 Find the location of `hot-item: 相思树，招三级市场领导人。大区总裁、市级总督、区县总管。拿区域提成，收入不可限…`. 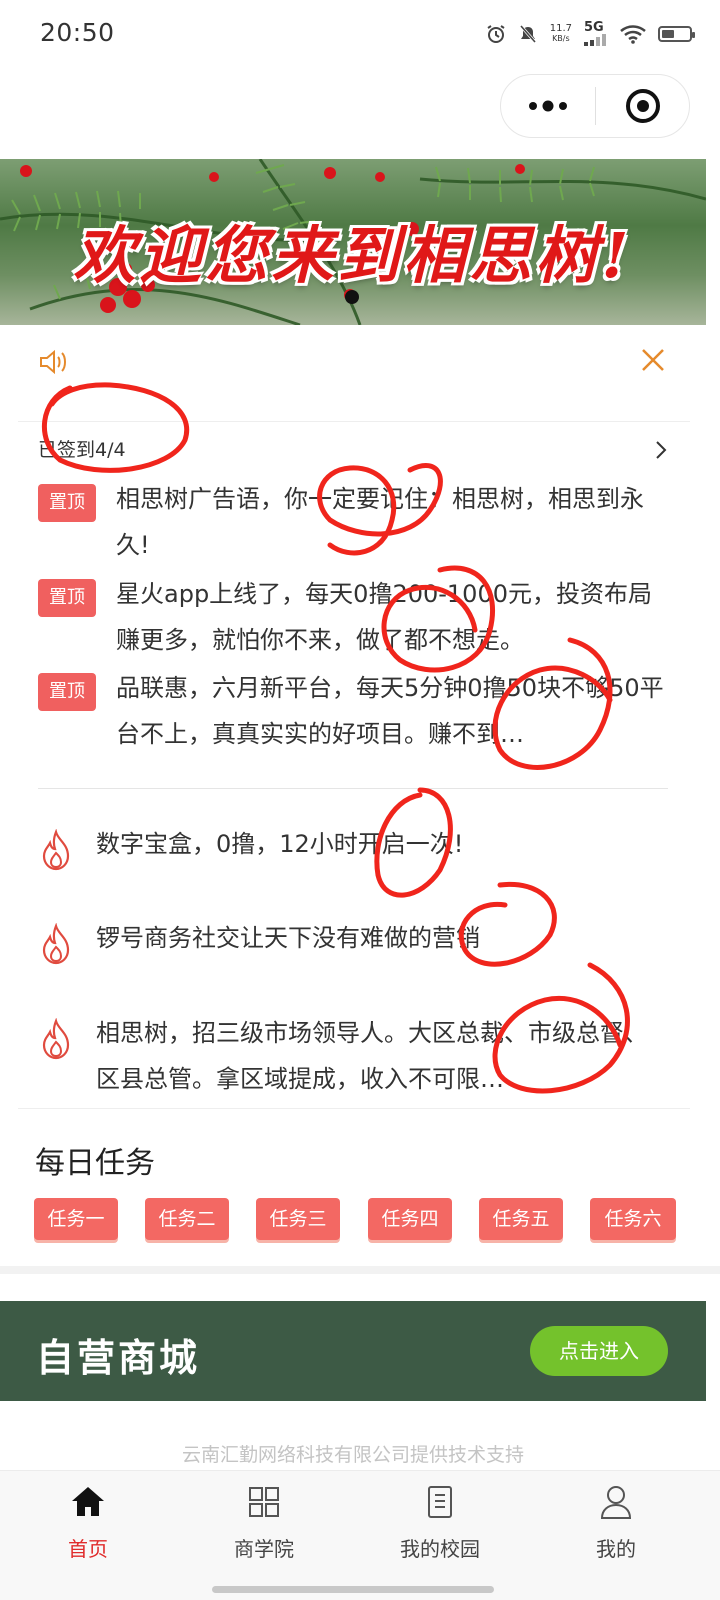

hot-item: 相思树，招三级市场领导人。大区总裁、市级总督、区县总管。拿区域提成，收入不可限… is located at coordinates (353, 1056).